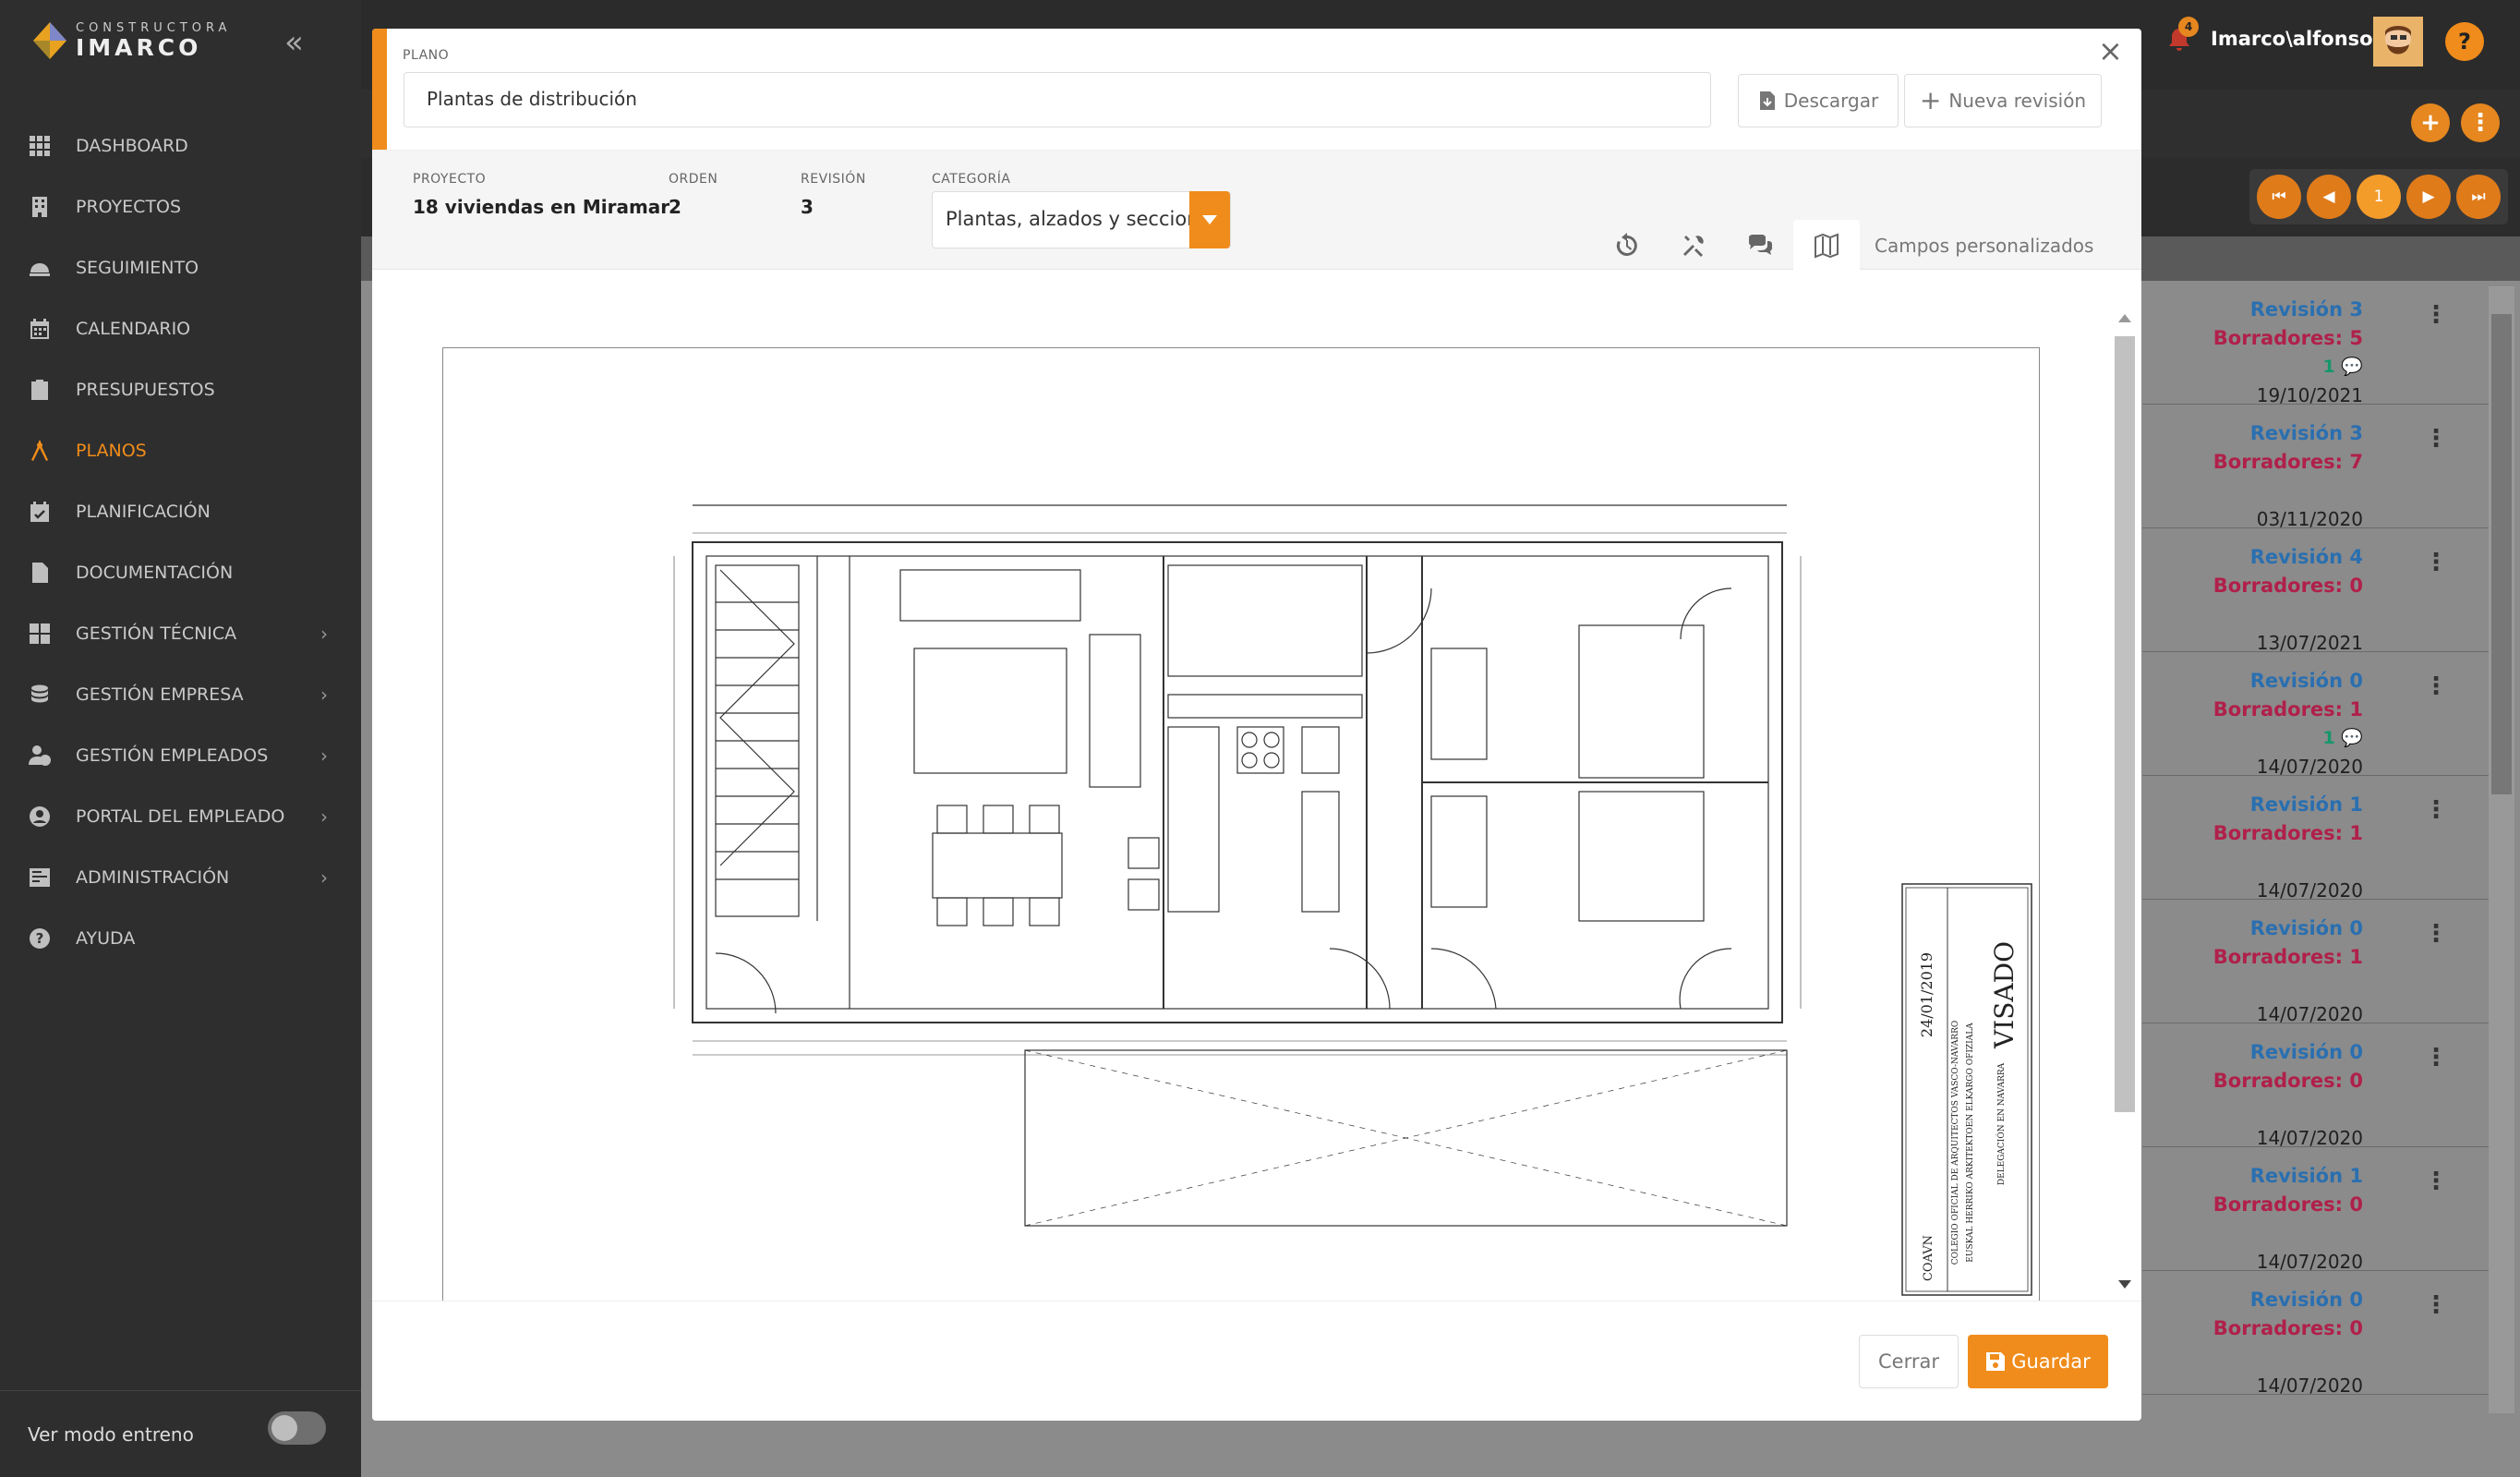  I want to click on more-options-button: ⋮, so click(2480, 122).